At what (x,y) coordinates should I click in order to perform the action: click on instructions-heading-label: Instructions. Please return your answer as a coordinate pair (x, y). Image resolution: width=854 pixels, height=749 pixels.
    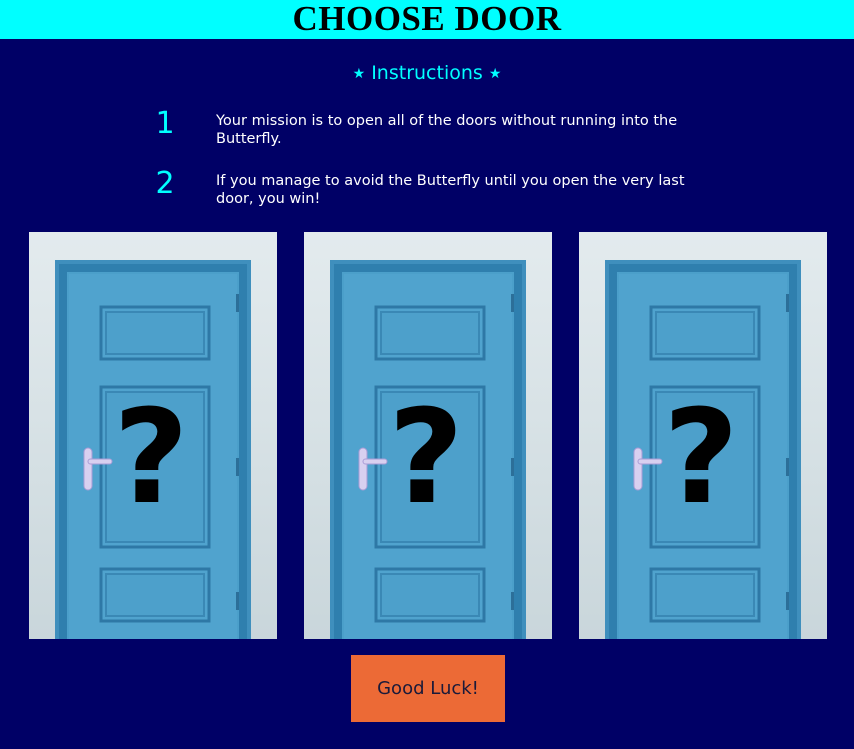
    Looking at the image, I should click on (427, 73).